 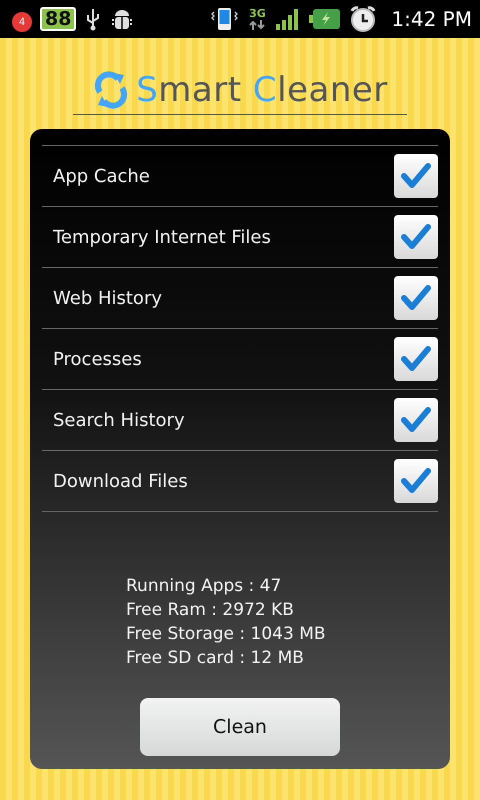 What do you see at coordinates (240, 727) in the screenshot?
I see `clean-button: Clean` at bounding box center [240, 727].